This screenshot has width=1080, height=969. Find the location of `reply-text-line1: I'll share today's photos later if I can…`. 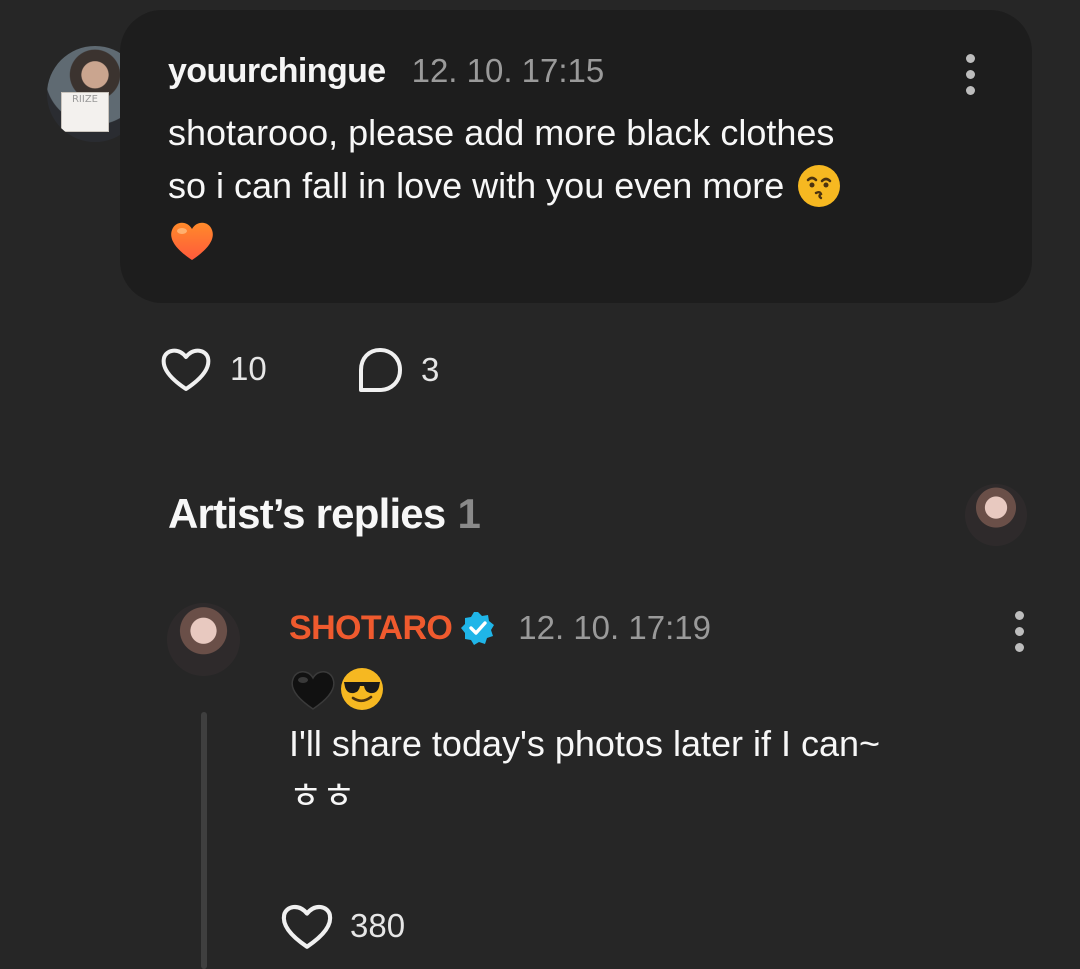

reply-text-line1: I'll share today's photos later if I can… is located at coordinates (585, 743).